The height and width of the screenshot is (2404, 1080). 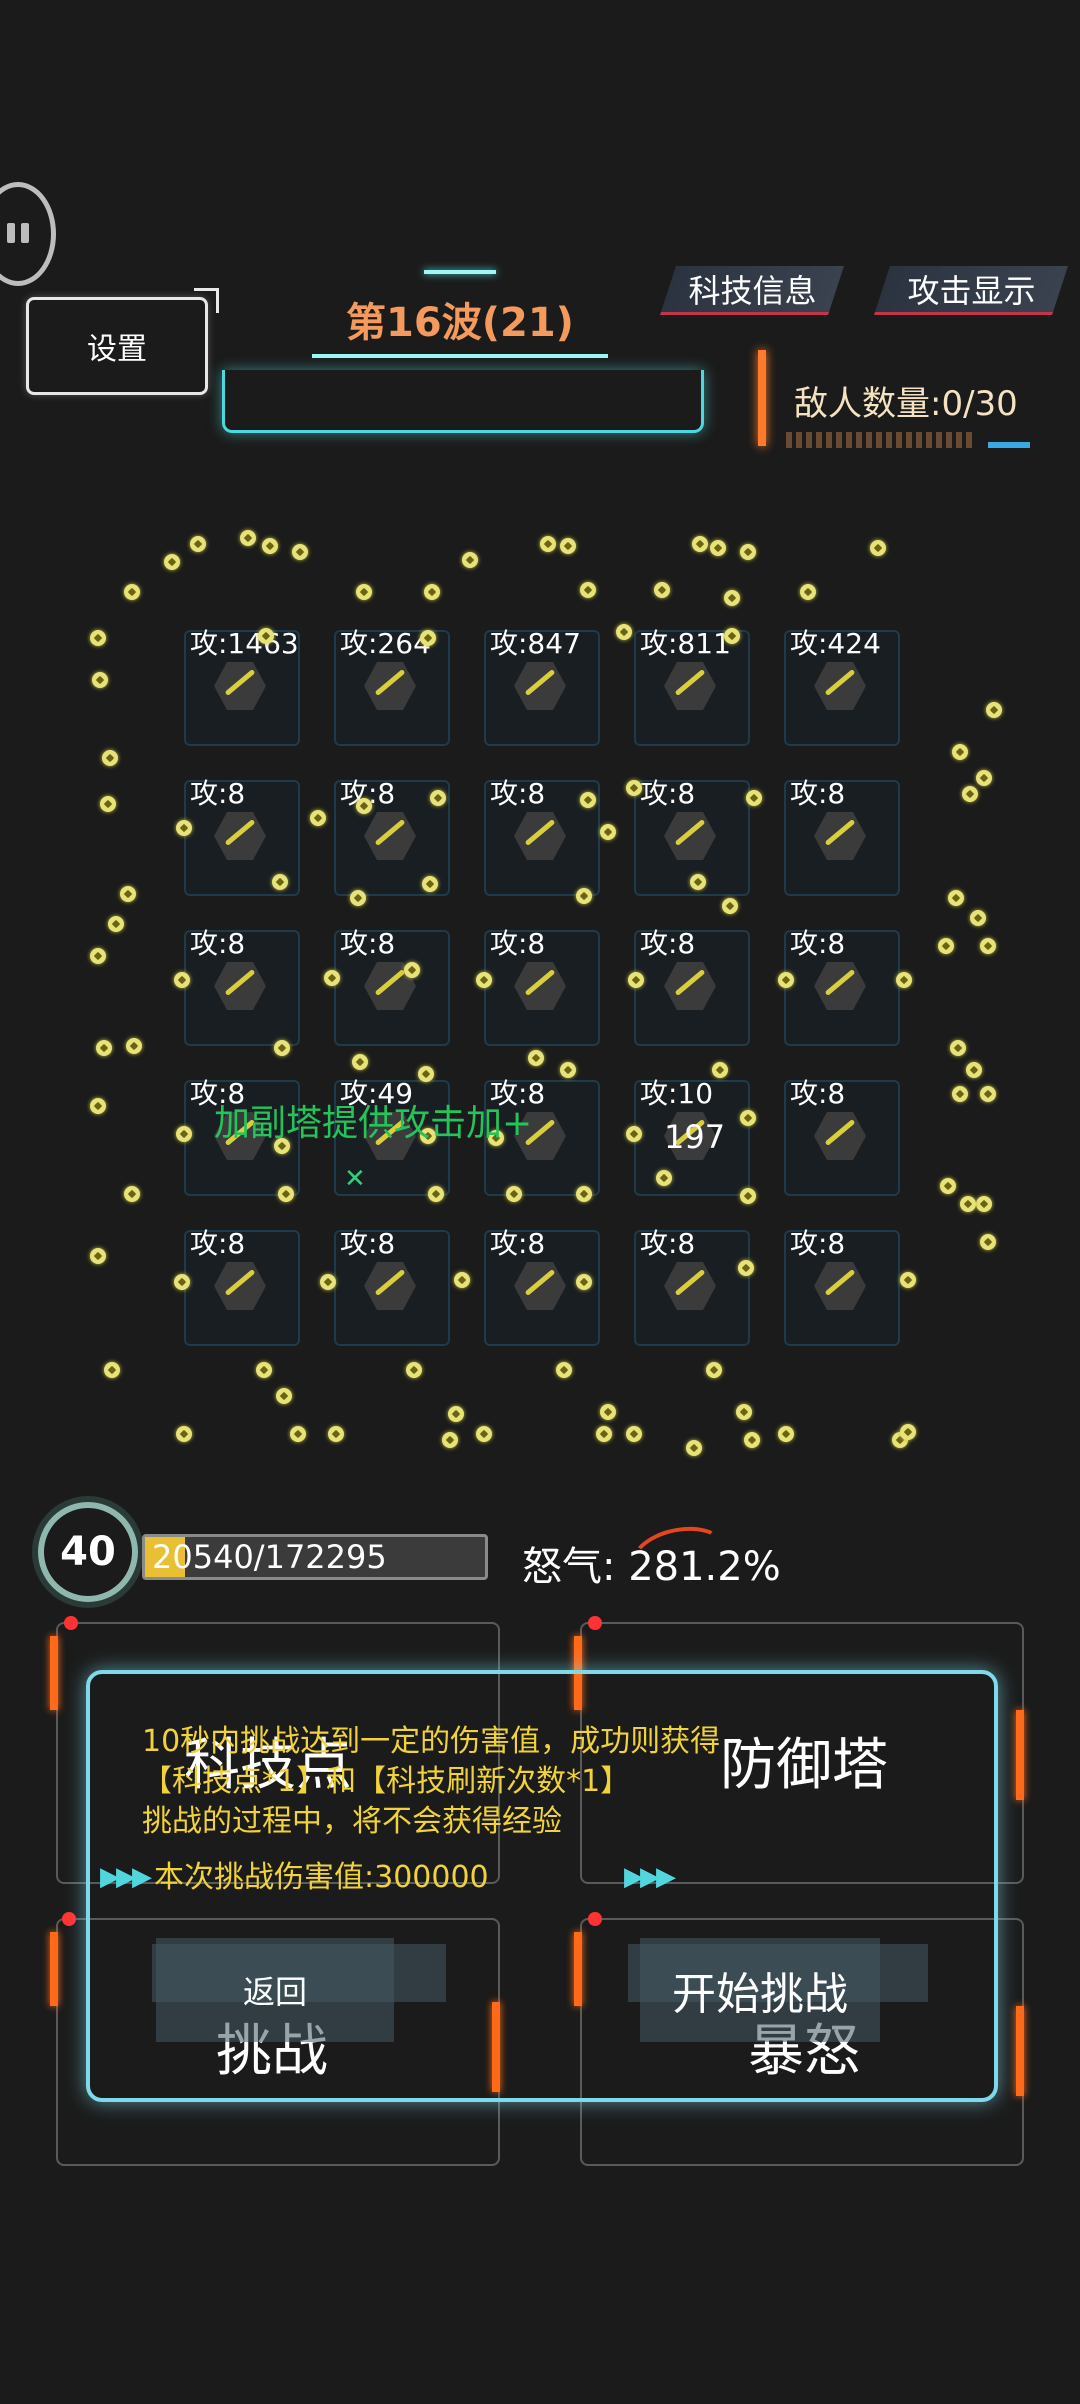 What do you see at coordinates (355, 1179) in the screenshot?
I see `target-marker-icon: ✕` at bounding box center [355, 1179].